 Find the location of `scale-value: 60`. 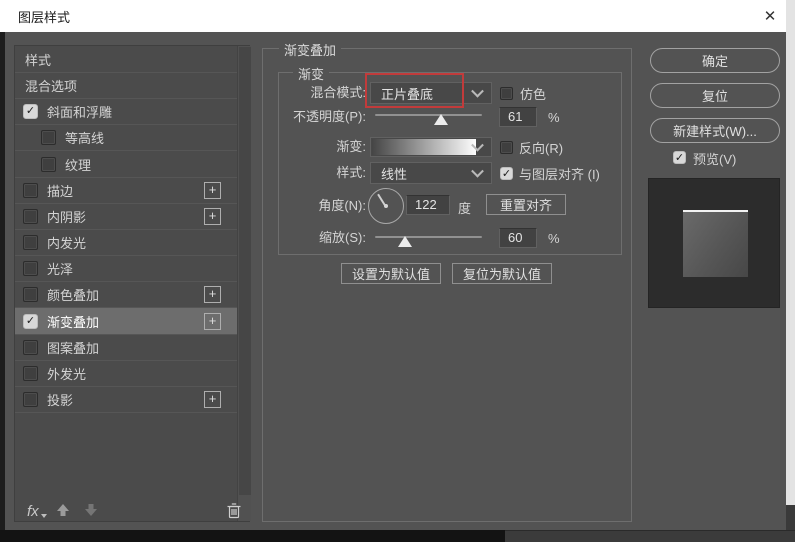

scale-value: 60 is located at coordinates (515, 237).